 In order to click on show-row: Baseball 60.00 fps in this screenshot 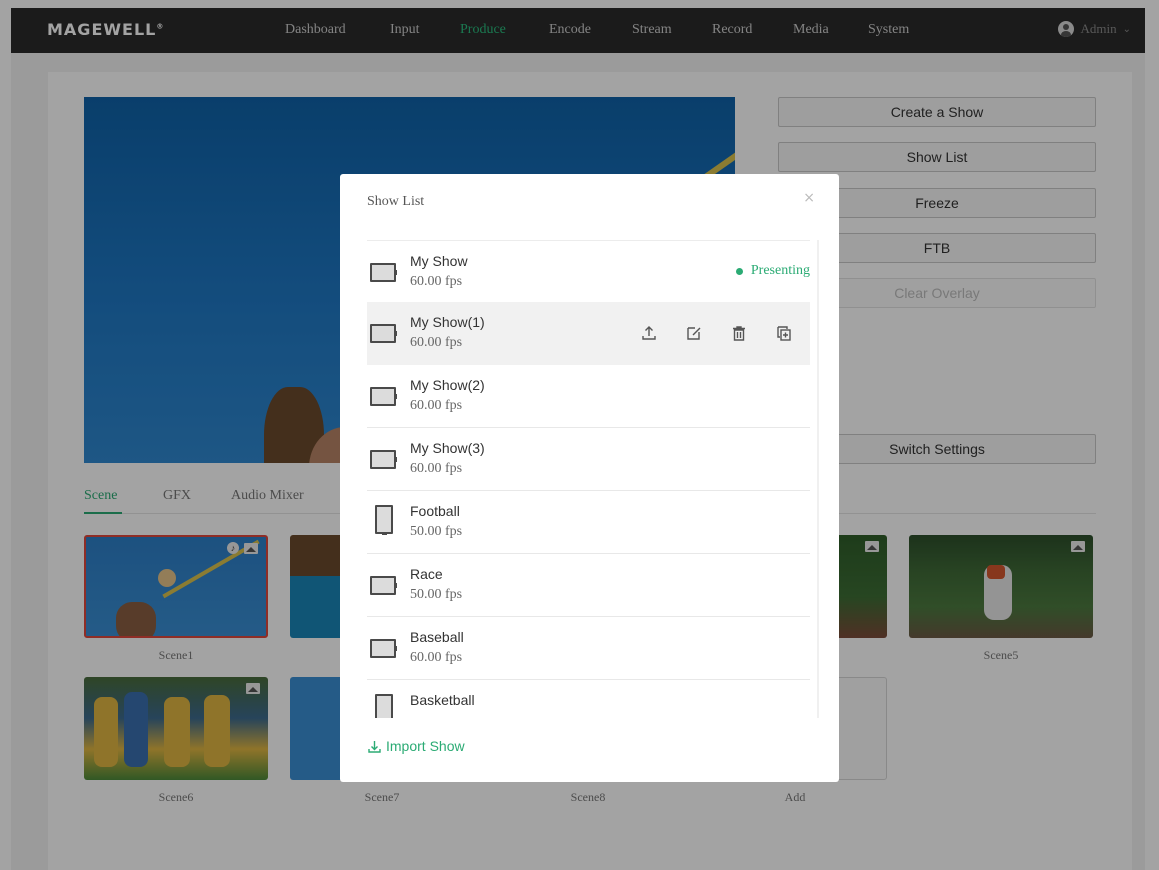, I will do `click(588, 648)`.